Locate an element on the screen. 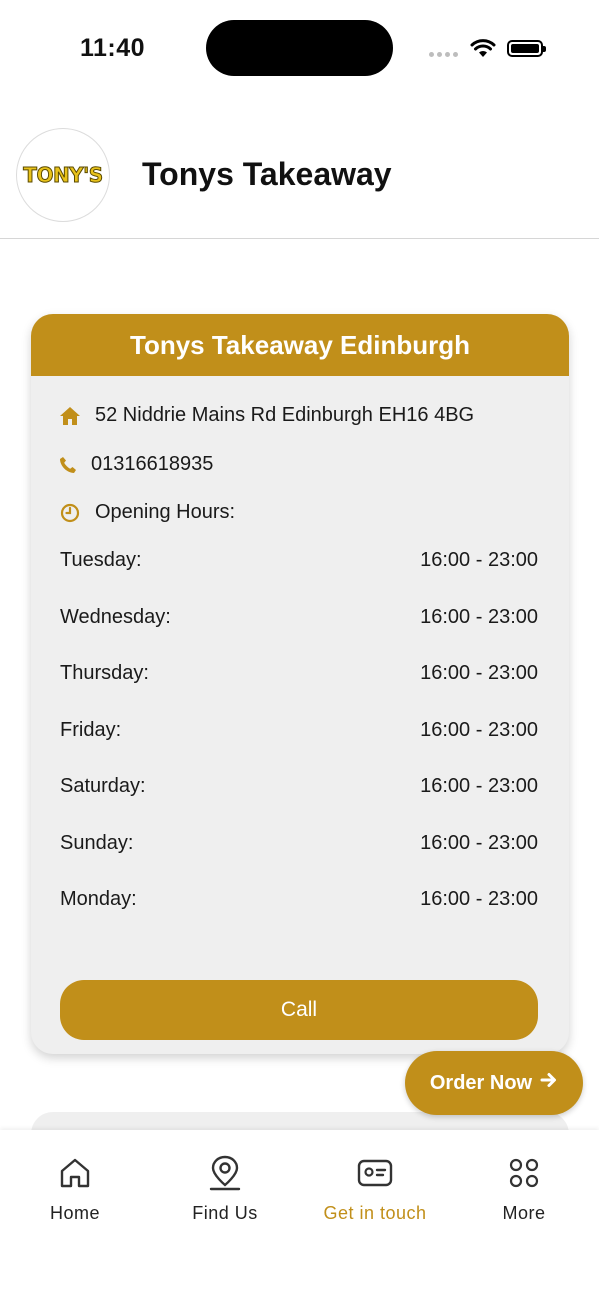 The width and height of the screenshot is (599, 1300). tab-more: More is located at coordinates (524, 1185).